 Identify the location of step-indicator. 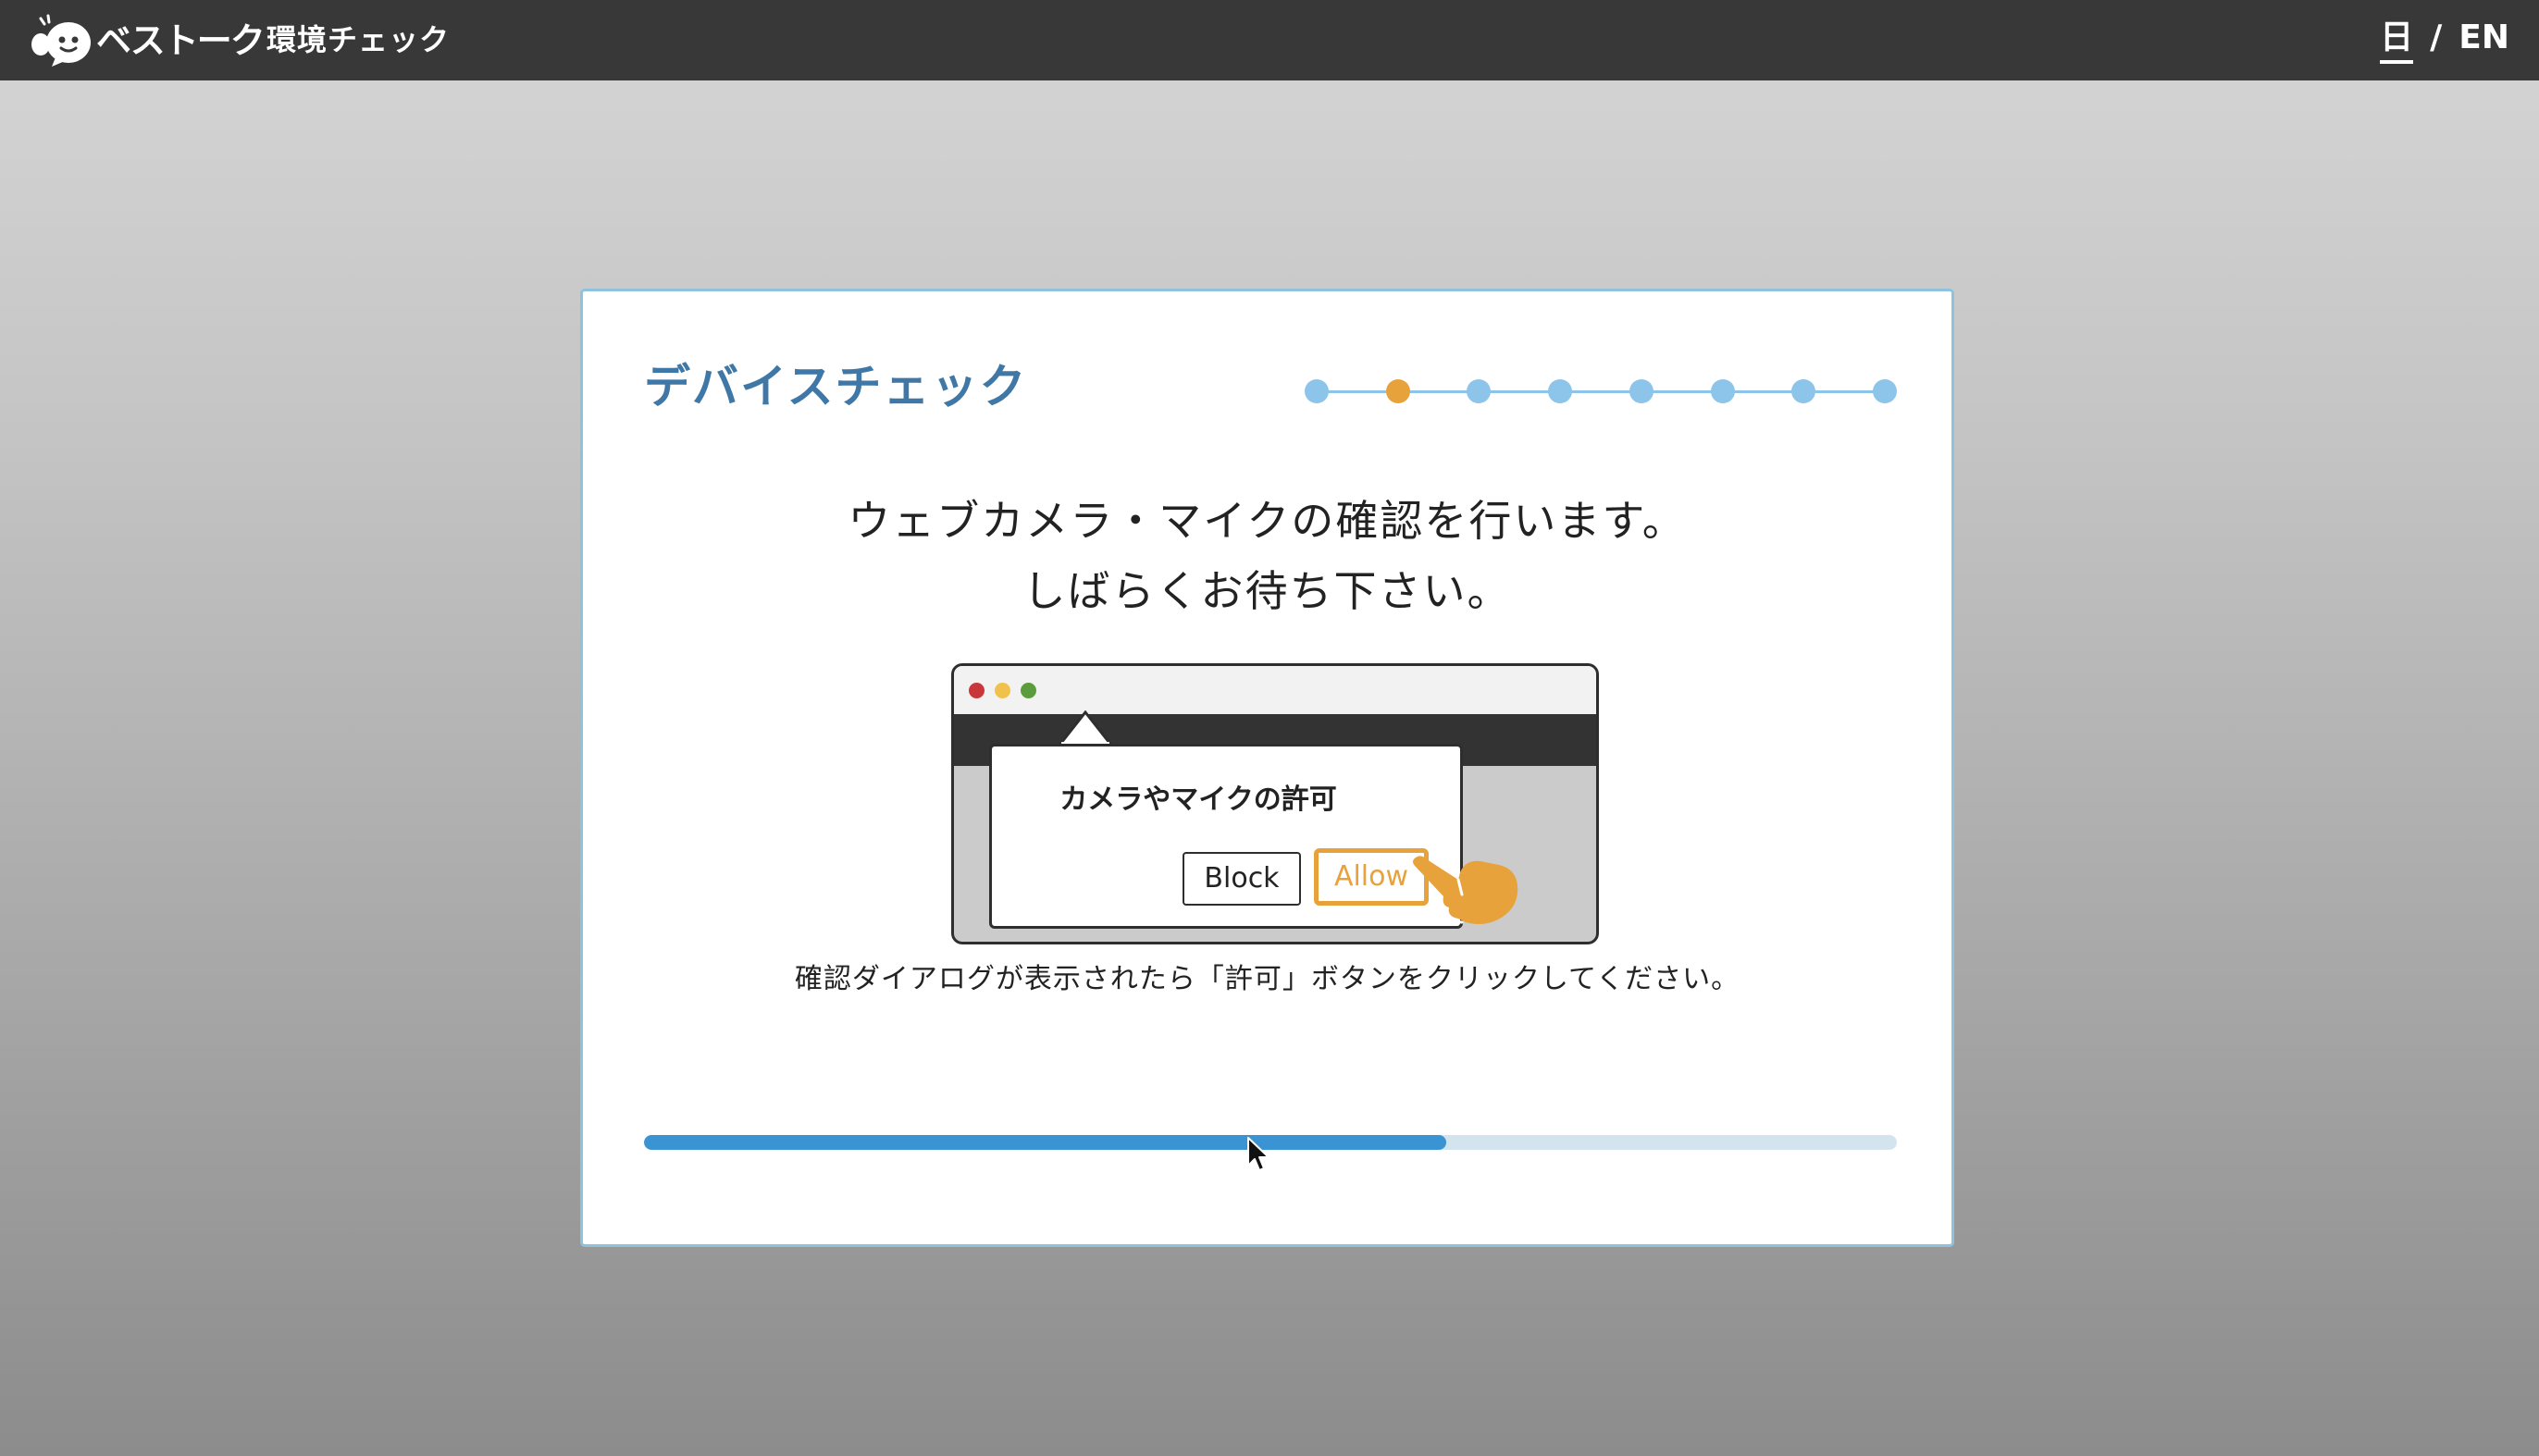
(1601, 391).